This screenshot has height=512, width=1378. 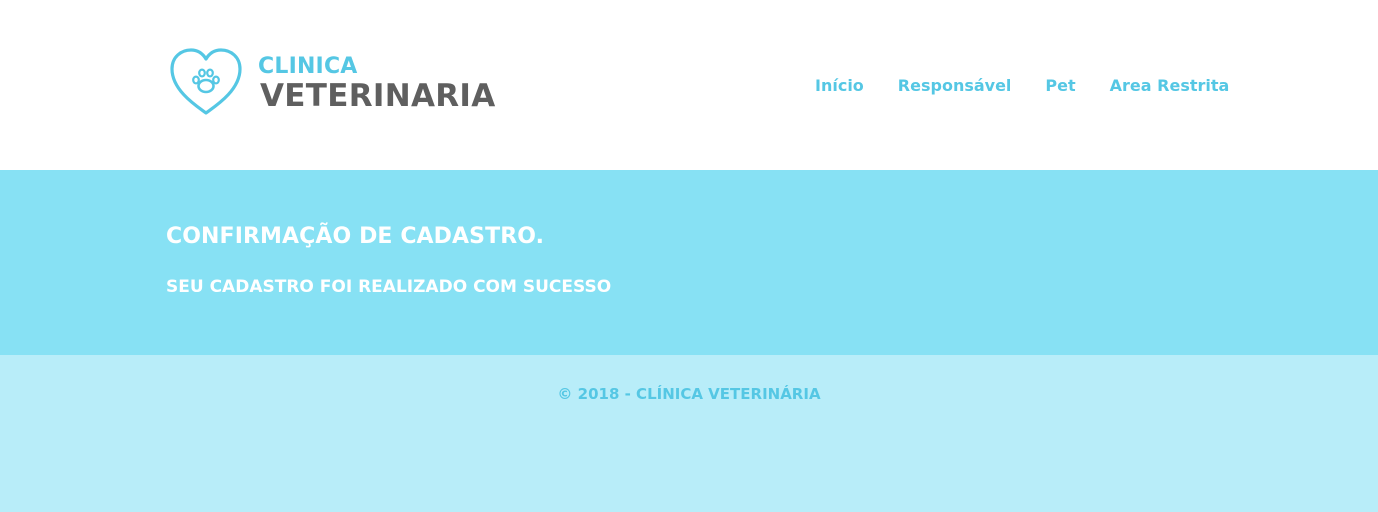 What do you see at coordinates (355, 236) in the screenshot?
I see `page-title: CONFIRMAÇÃO DE CADASTRO.` at bounding box center [355, 236].